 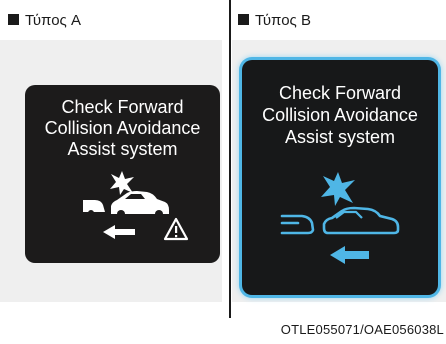 What do you see at coordinates (338, 189) in the screenshot?
I see `collision-star-icon` at bounding box center [338, 189].